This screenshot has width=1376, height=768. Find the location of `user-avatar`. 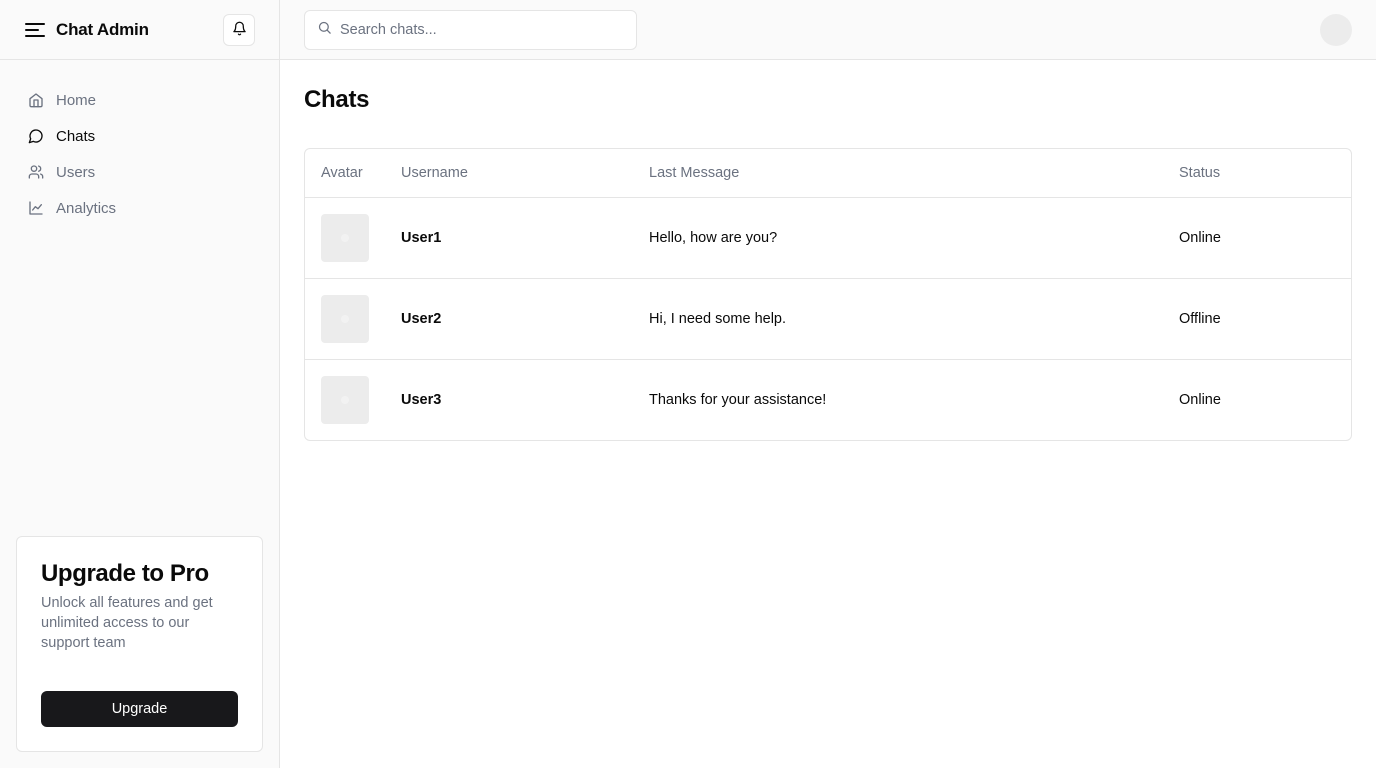

user-avatar is located at coordinates (1336, 30).